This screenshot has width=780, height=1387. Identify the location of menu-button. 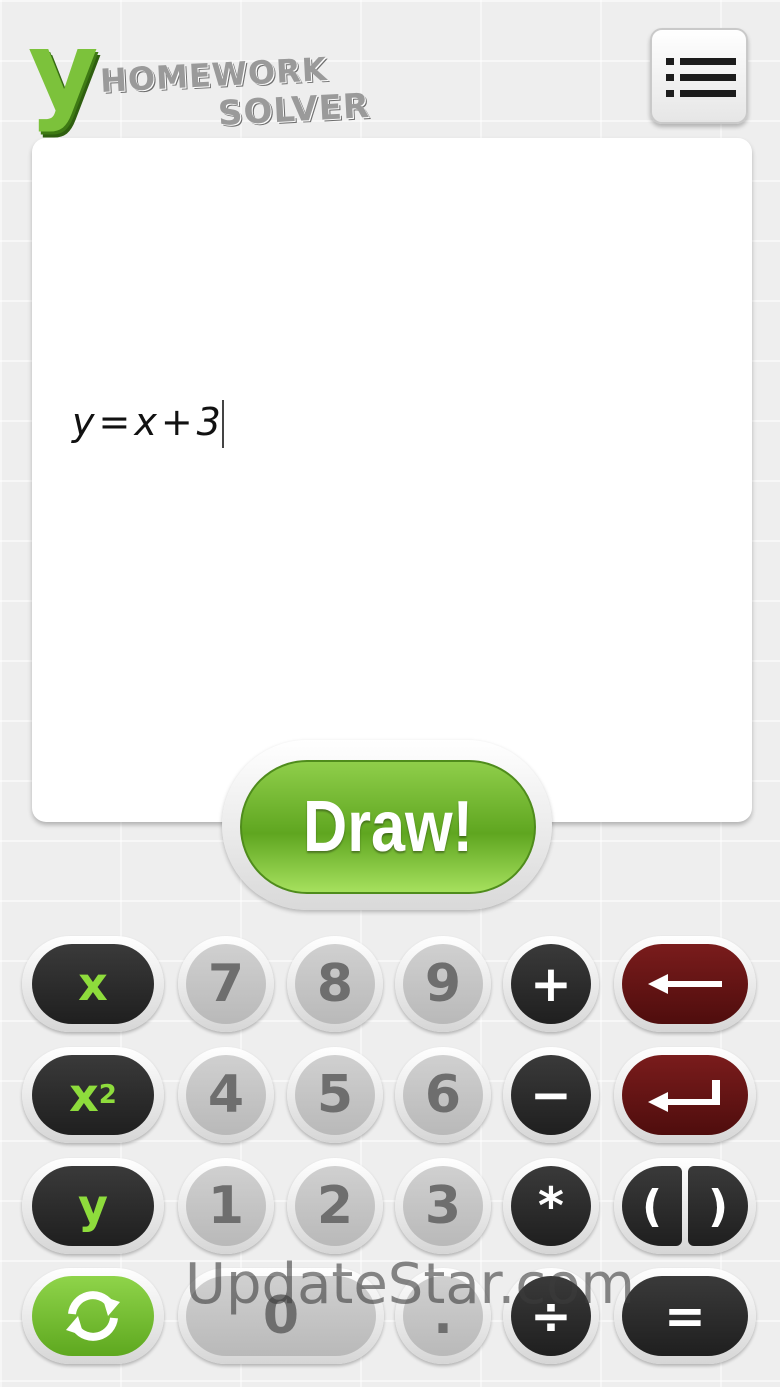
(699, 76).